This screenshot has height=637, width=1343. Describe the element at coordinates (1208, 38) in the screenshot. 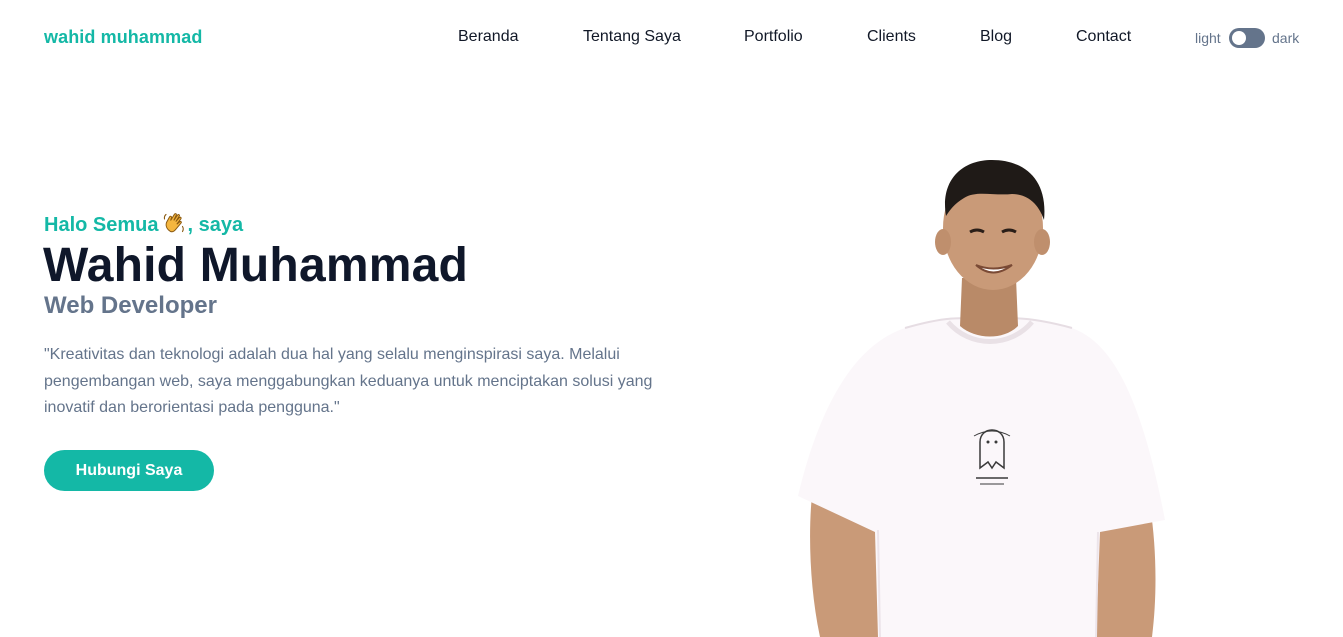

I see `theme-light-label: light` at that location.